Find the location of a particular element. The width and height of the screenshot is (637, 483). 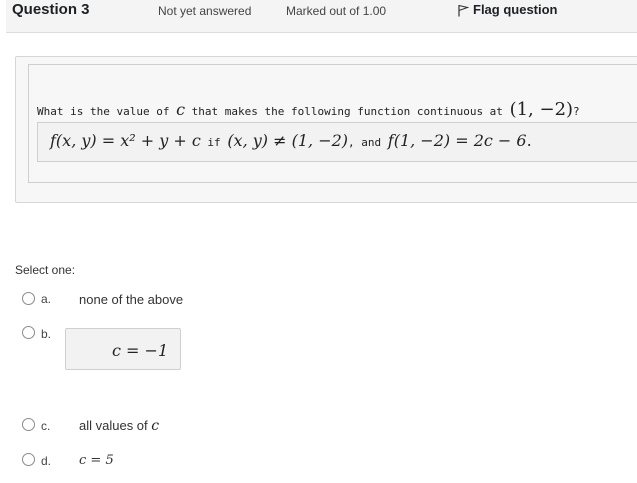

question-state: Not yet answered is located at coordinates (205, 11).